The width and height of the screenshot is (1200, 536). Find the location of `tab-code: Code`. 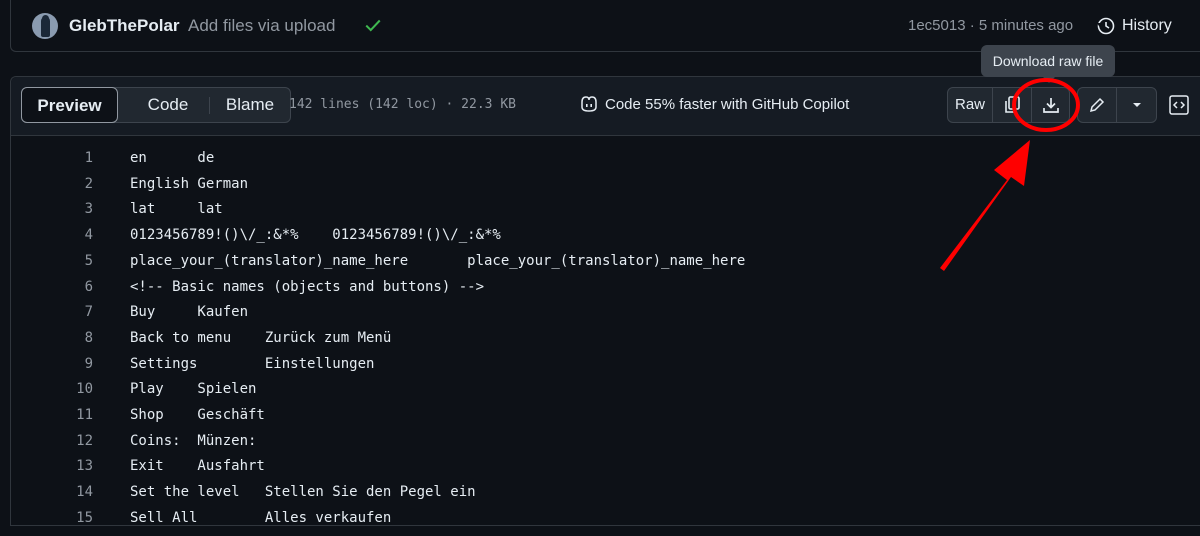

tab-code: Code is located at coordinates (168, 105).